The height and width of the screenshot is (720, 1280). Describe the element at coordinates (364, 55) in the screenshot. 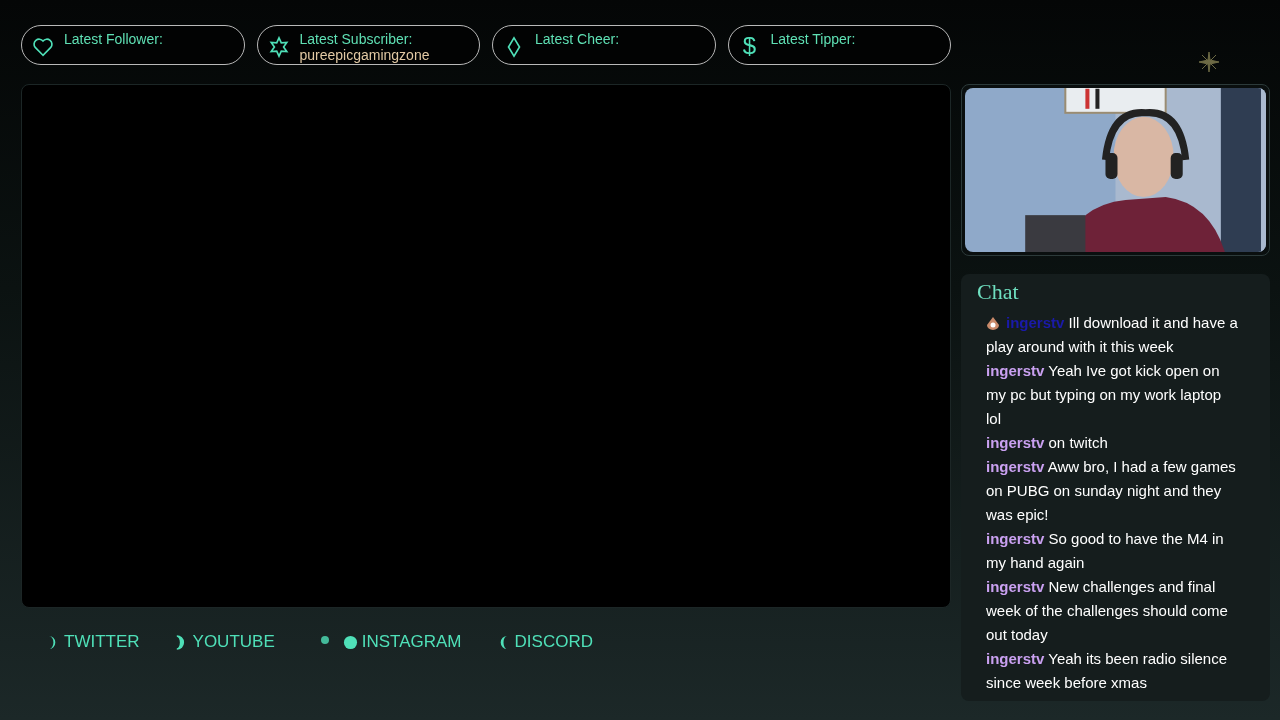

I see `alert-value: pureepicgamingzone` at that location.